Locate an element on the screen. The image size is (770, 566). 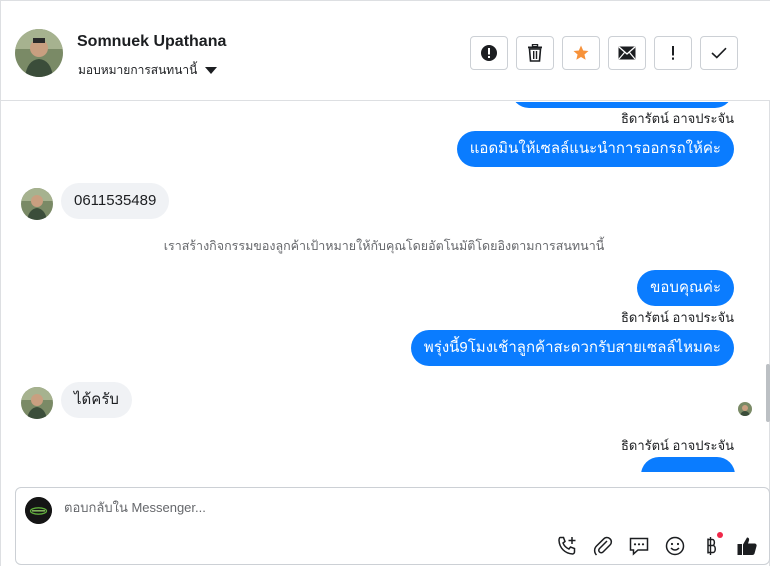
exclamation-icon is located at coordinates (673, 53).